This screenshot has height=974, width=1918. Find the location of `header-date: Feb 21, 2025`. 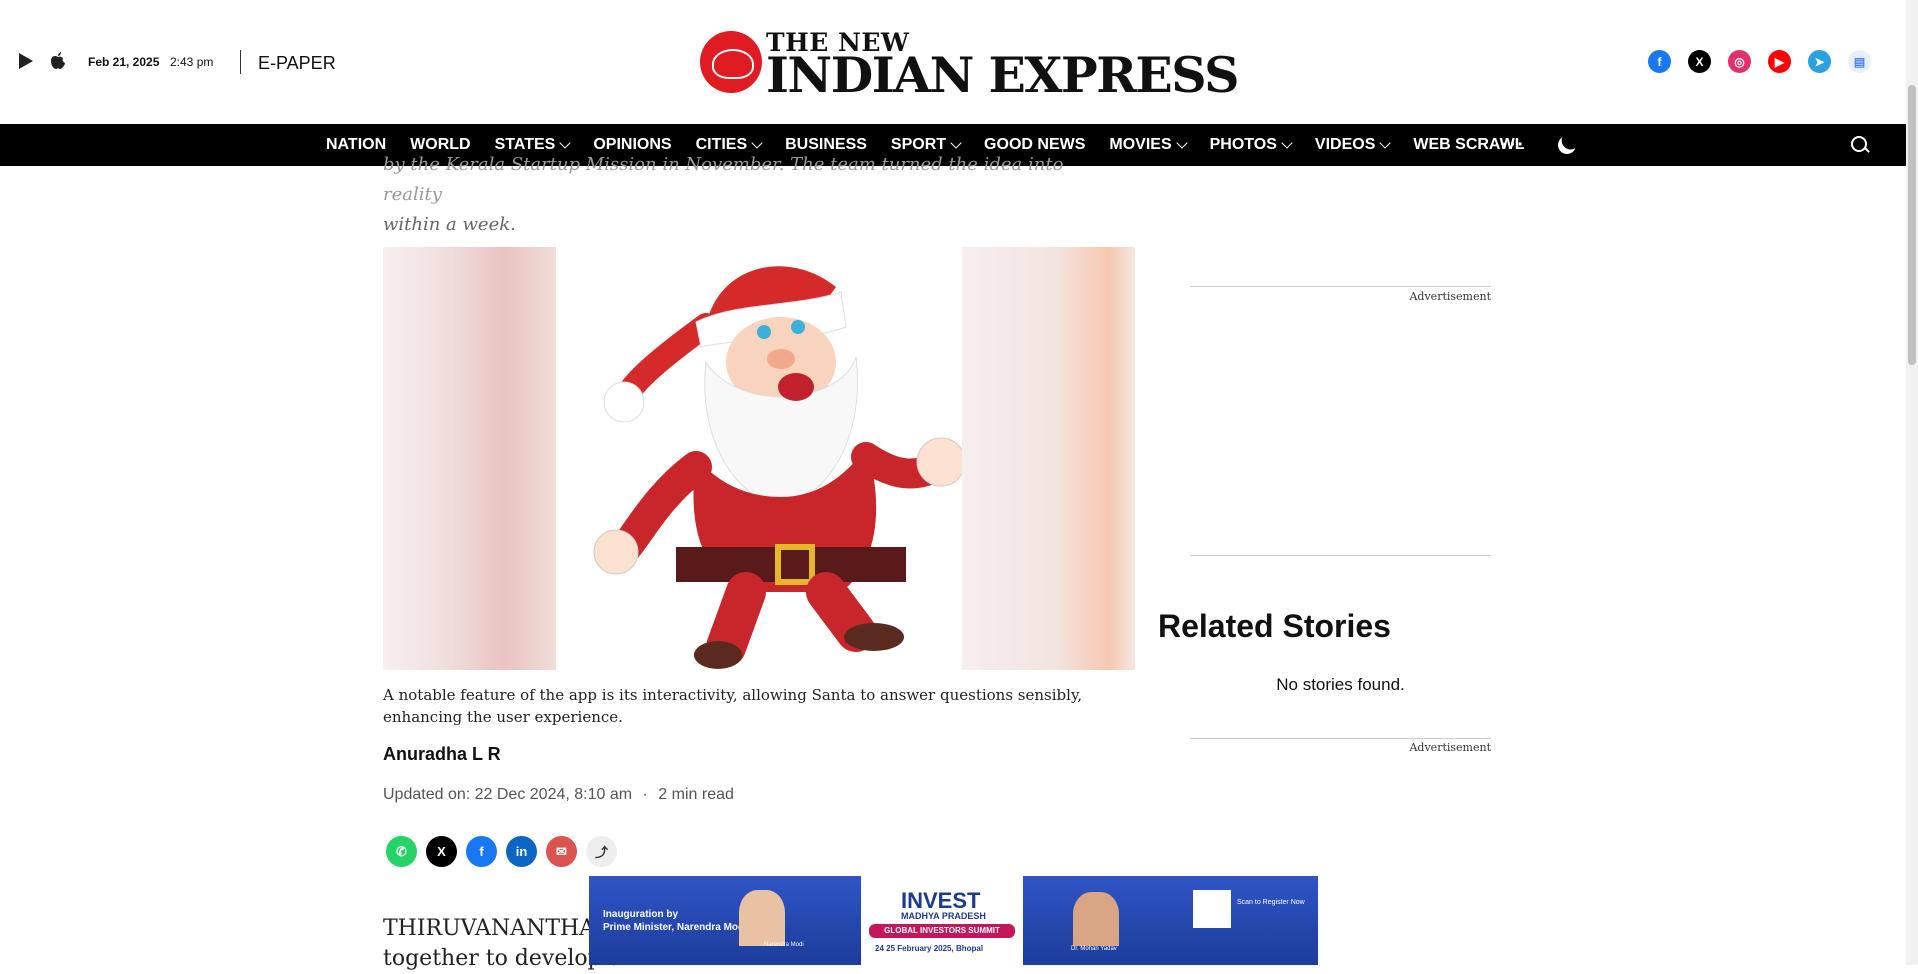

header-date: Feb 21, 2025 is located at coordinates (124, 62).